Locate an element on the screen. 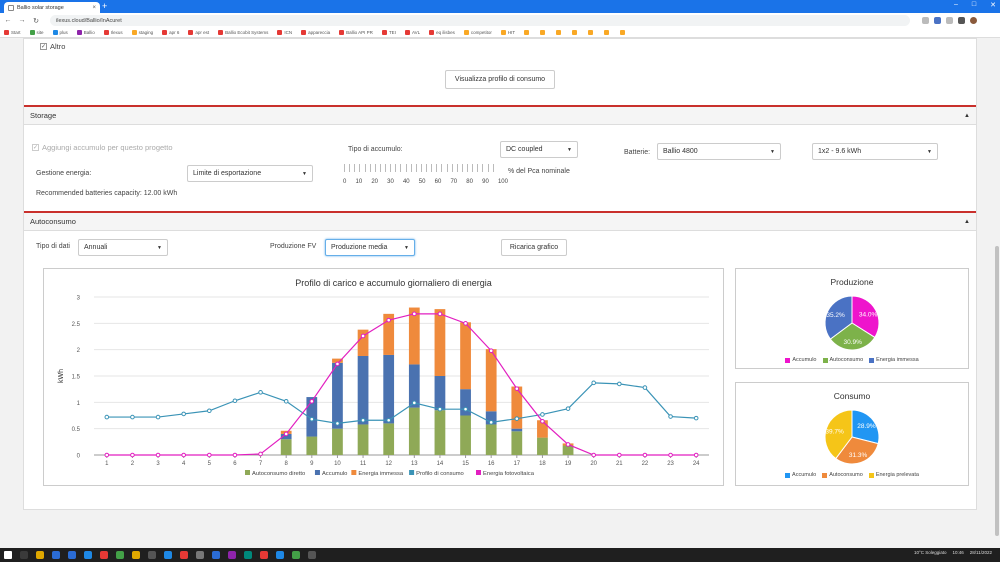 Image resolution: width=1000 pixels, height=562 pixels. data-point is located at coordinates (696, 418).